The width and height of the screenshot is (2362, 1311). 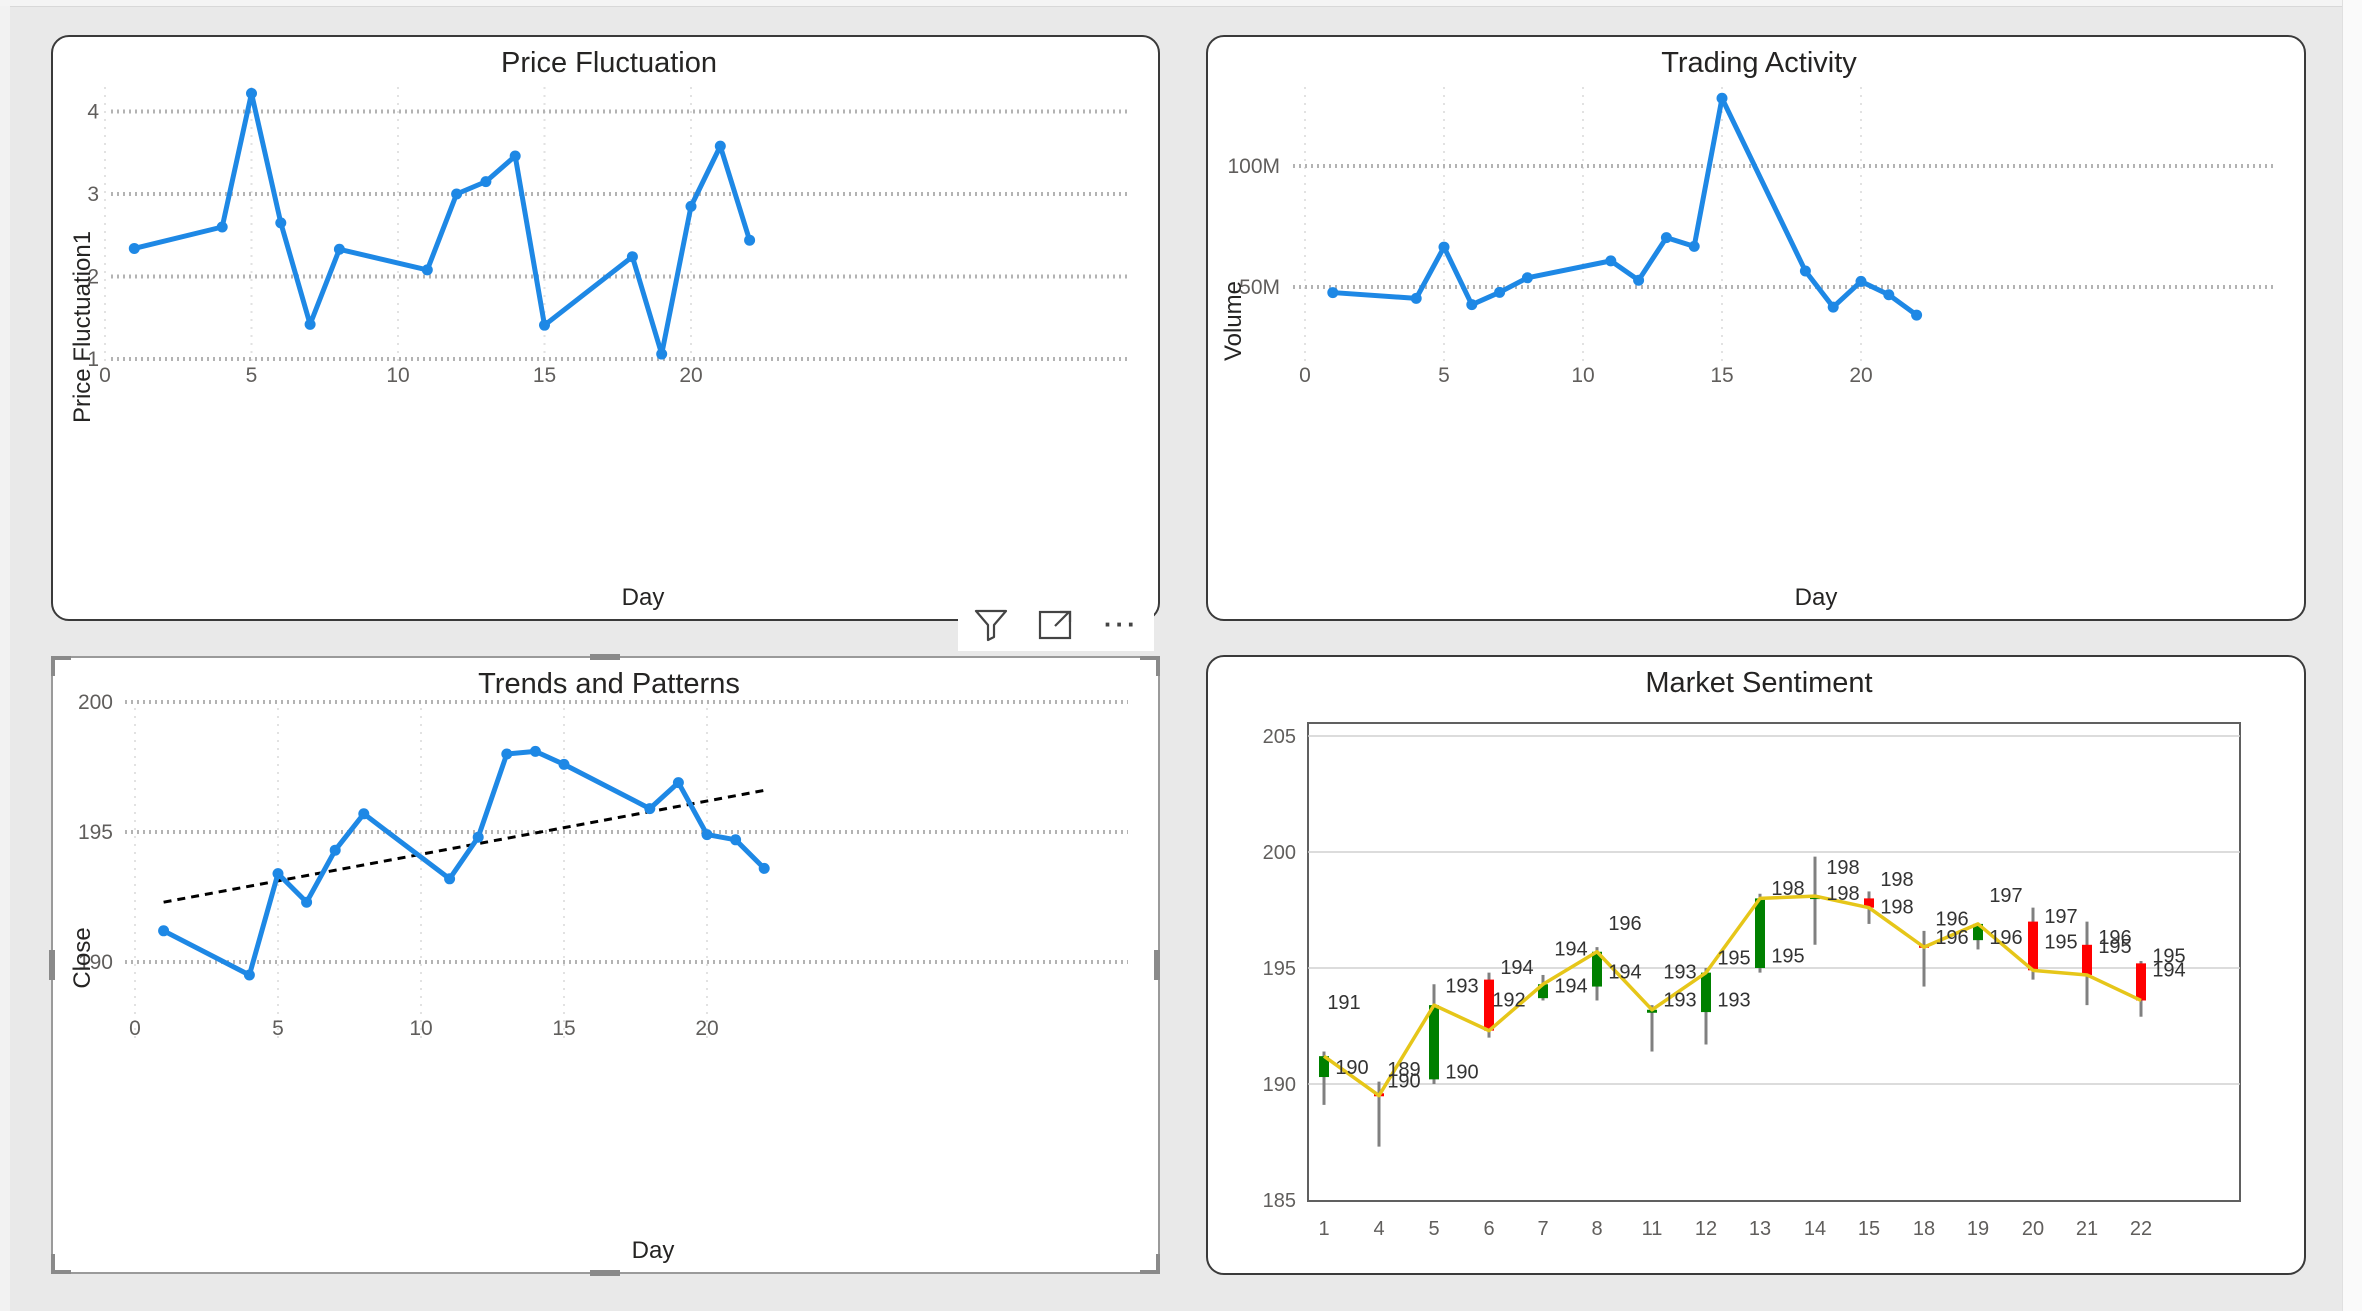 I want to click on resize-handle-top-right-v, so click(x=1158, y=666).